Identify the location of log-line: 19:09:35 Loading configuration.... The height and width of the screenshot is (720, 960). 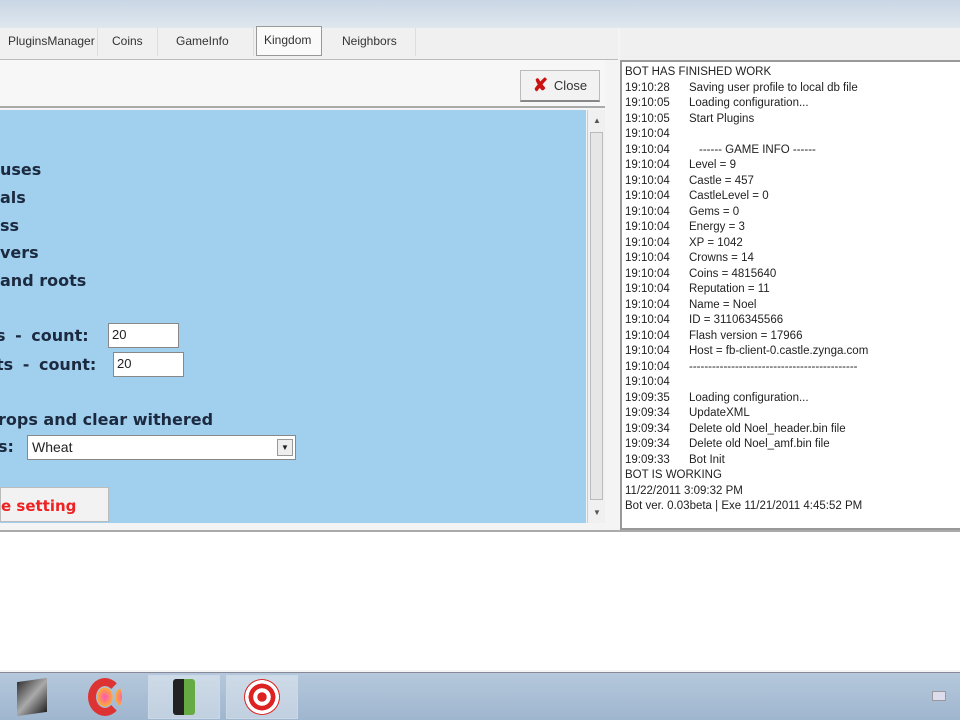
(791, 400).